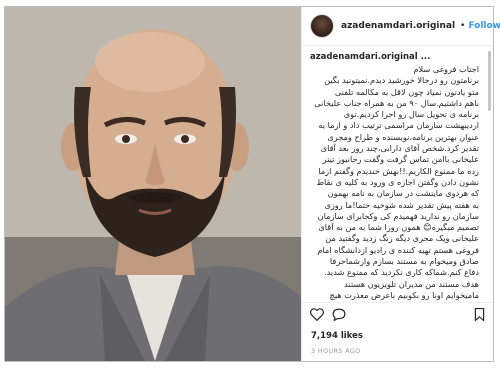 This screenshot has width=500, height=368. I want to click on caption-line: اجتاب فروغی سلام, so click(446, 69).